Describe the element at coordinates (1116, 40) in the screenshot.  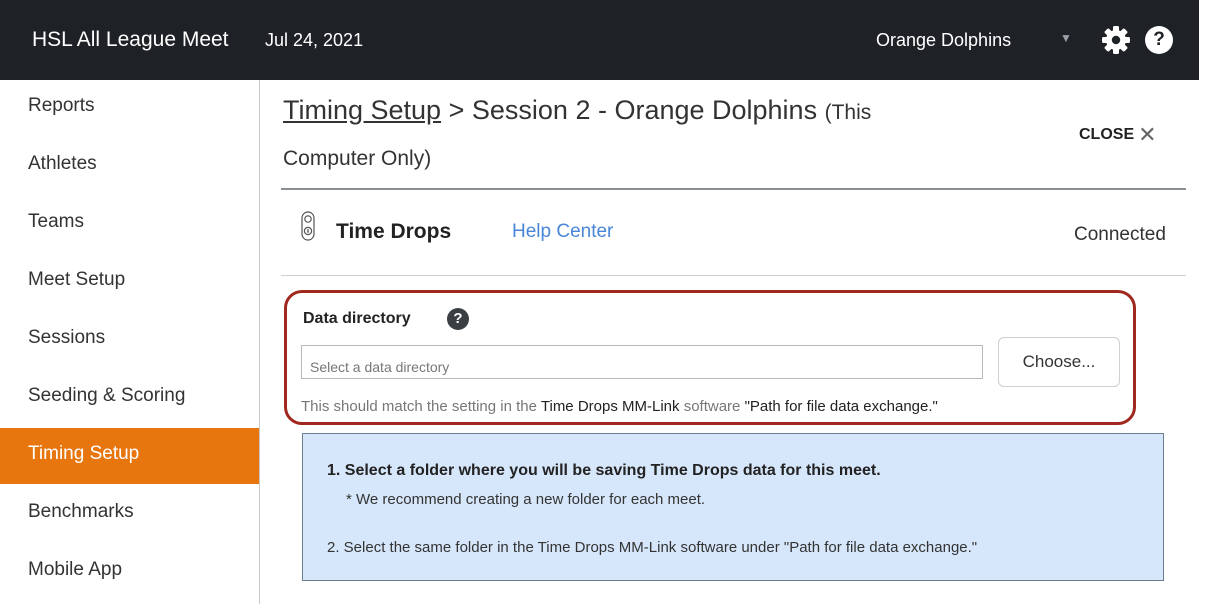
I see `gear-icon` at that location.